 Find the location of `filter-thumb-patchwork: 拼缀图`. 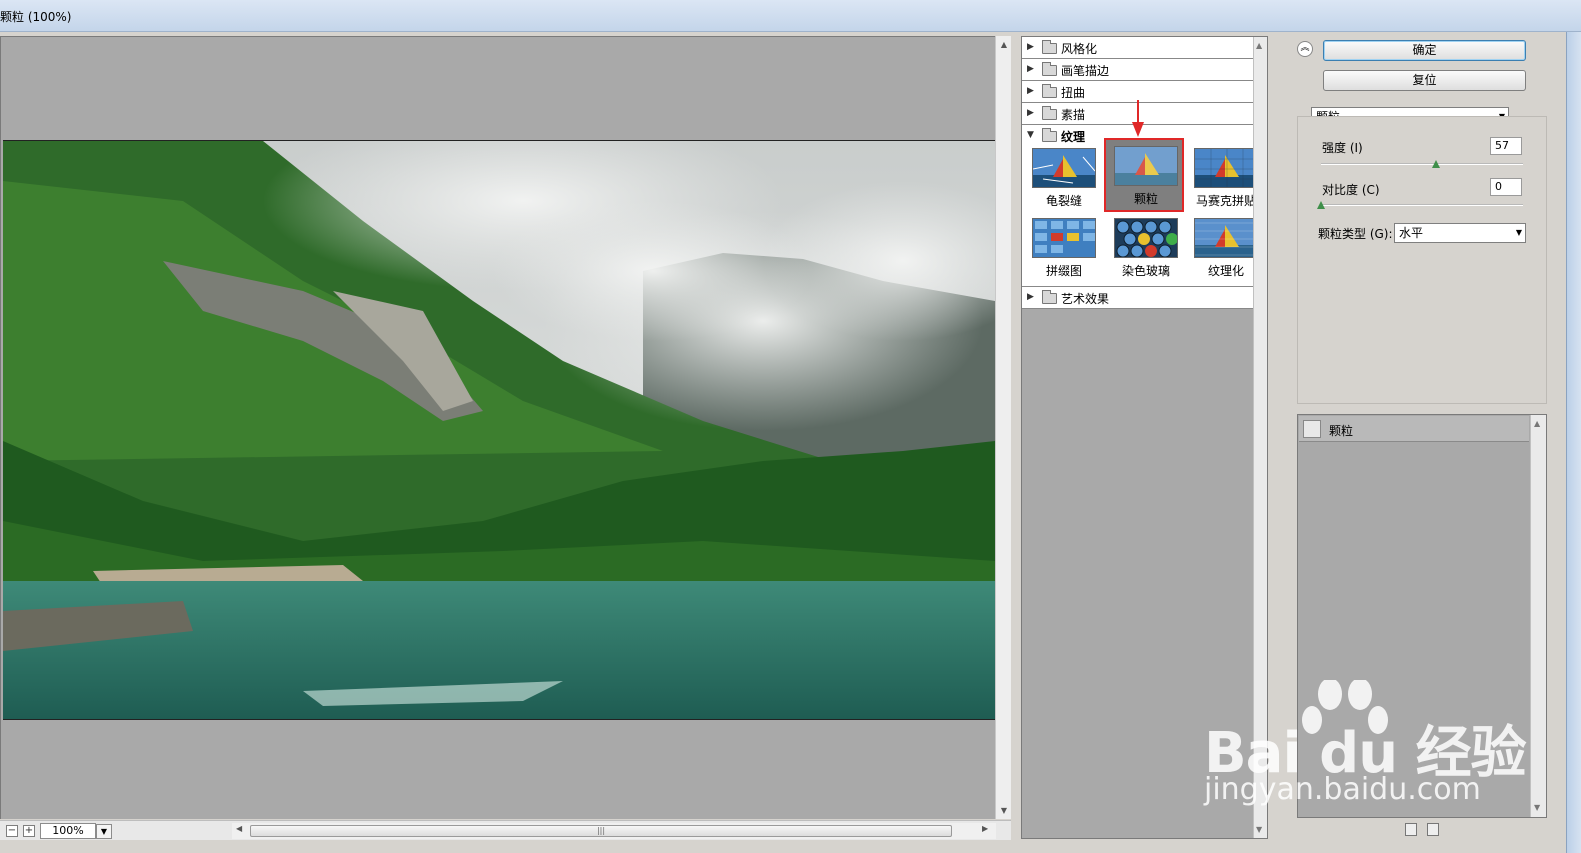

filter-thumb-patchwork: 拼缀图 is located at coordinates (1064, 250).